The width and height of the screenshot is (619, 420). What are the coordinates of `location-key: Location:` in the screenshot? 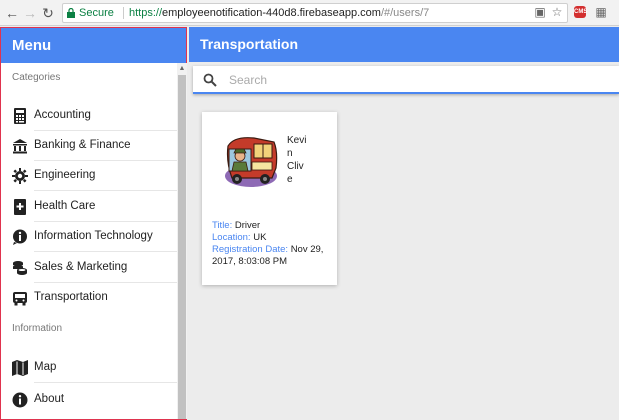 It's located at (231, 237).